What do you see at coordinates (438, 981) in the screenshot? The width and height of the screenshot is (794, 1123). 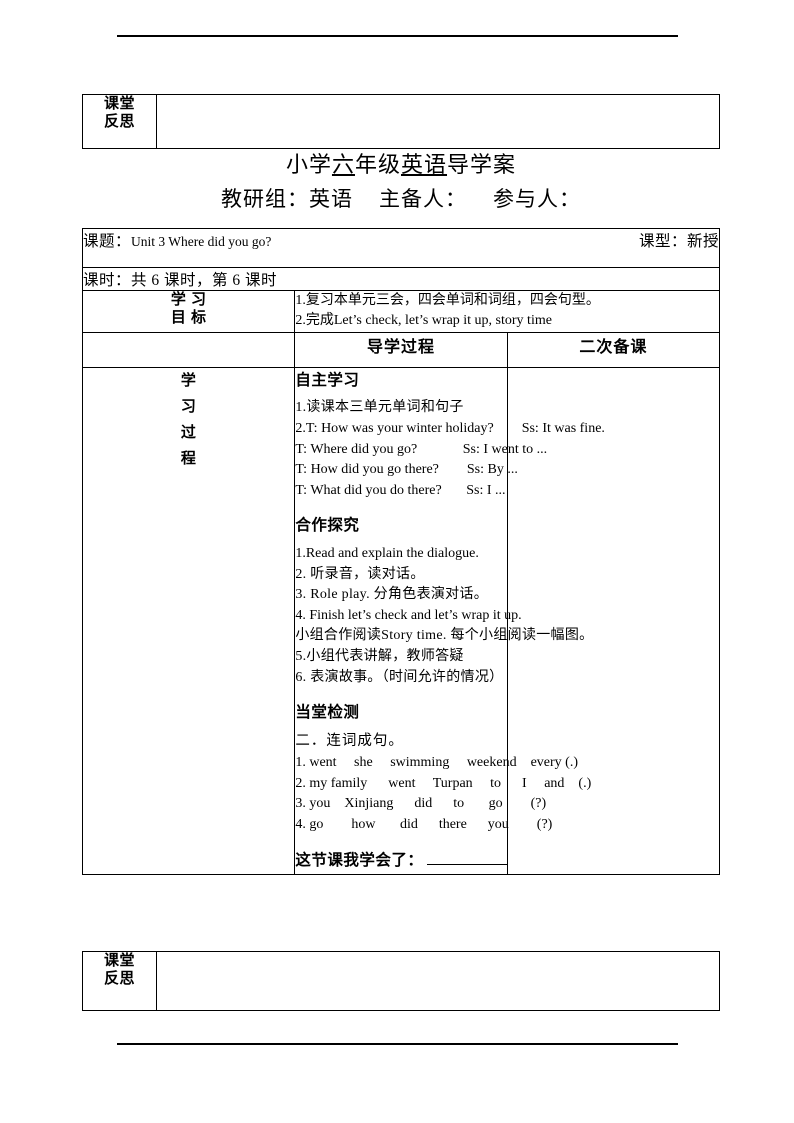 I see `reflection-bottom-content` at bounding box center [438, 981].